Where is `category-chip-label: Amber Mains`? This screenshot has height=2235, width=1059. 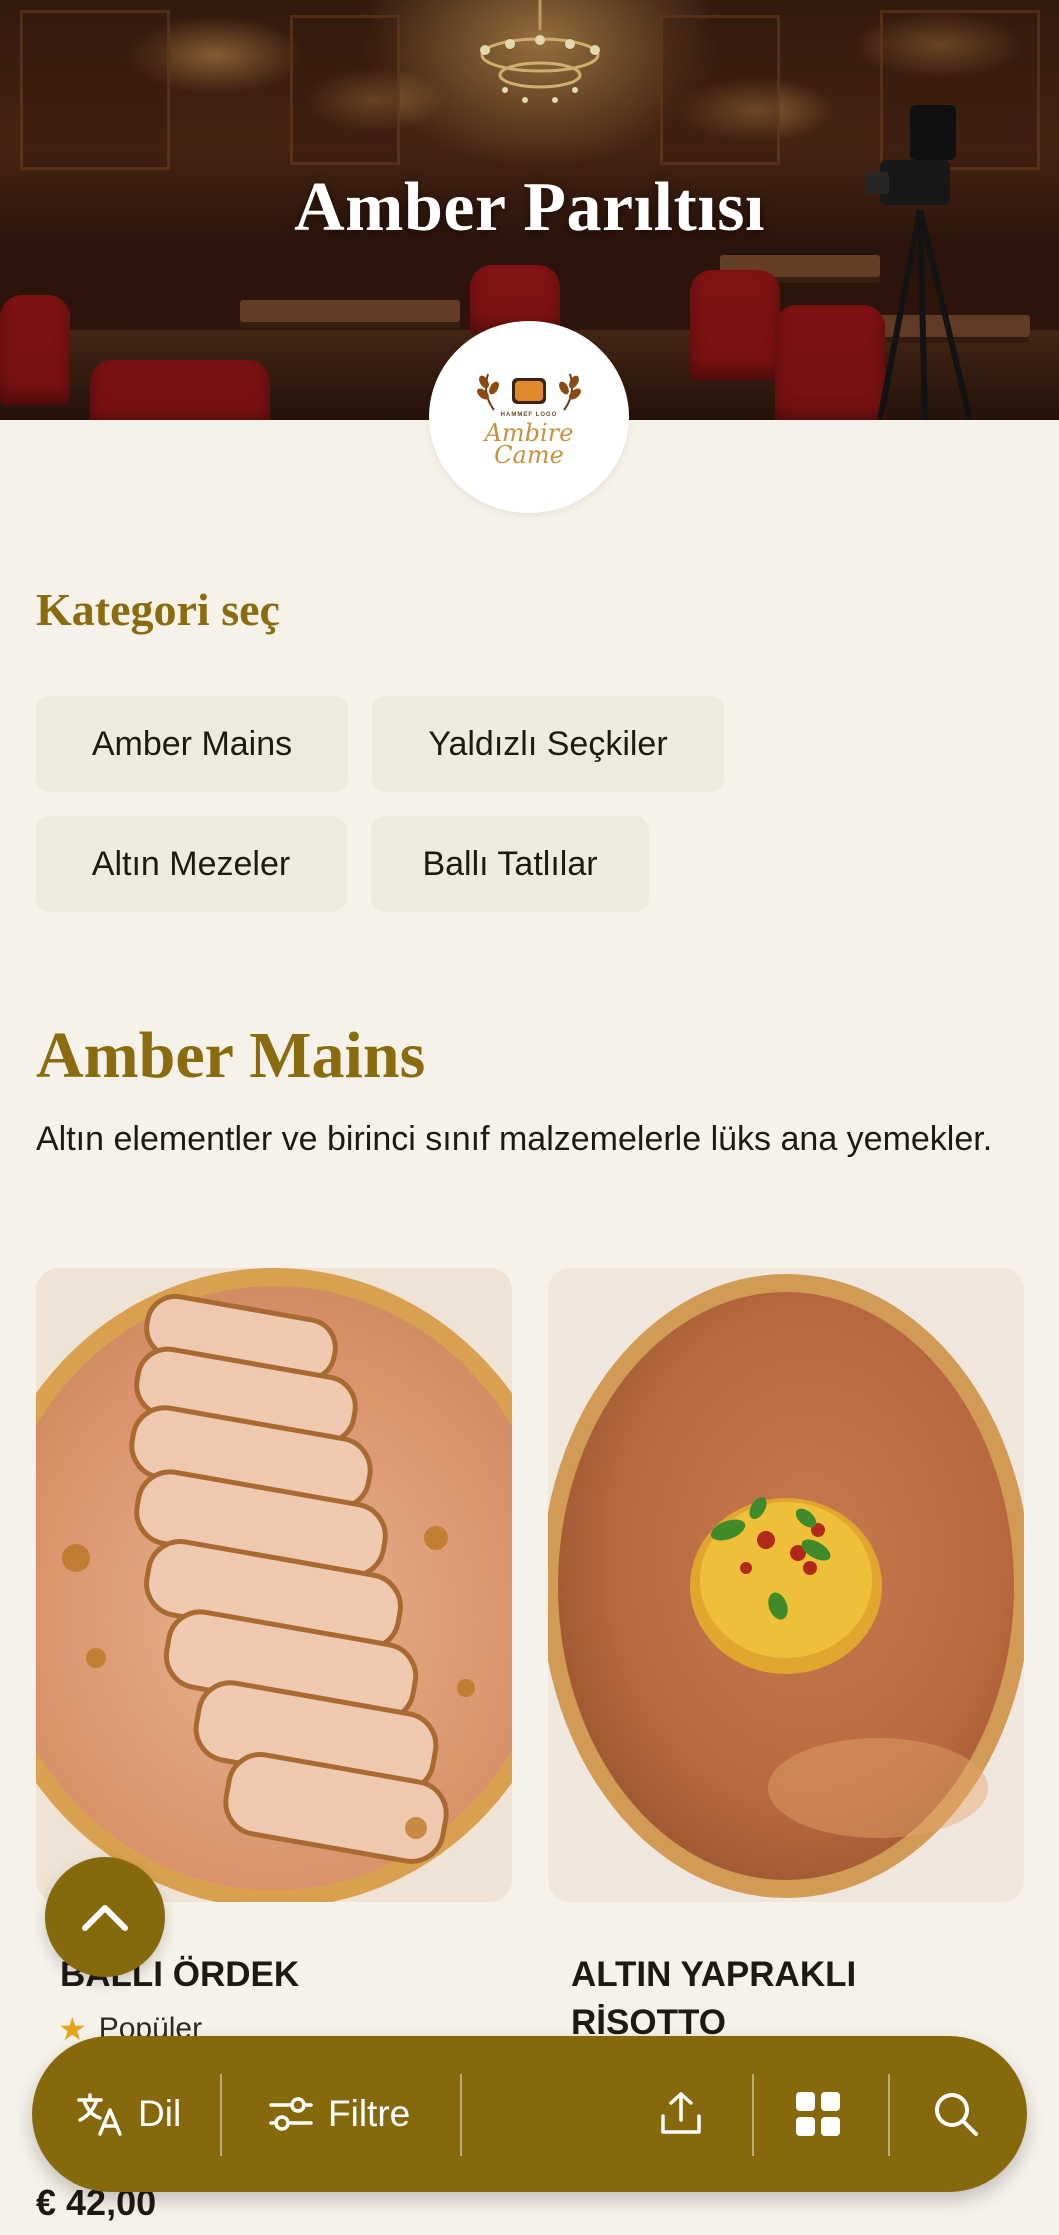 category-chip-label: Amber Mains is located at coordinates (192, 743).